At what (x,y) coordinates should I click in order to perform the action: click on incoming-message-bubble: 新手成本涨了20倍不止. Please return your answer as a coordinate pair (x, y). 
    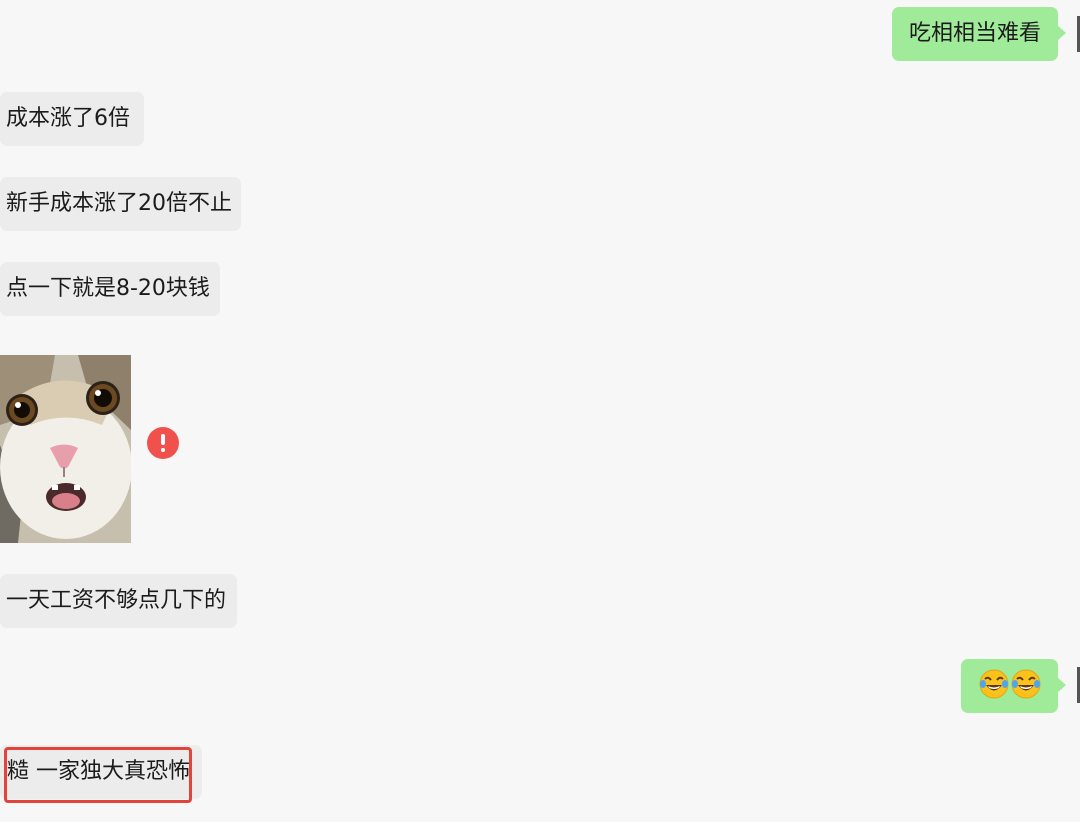
    Looking at the image, I should click on (120, 204).